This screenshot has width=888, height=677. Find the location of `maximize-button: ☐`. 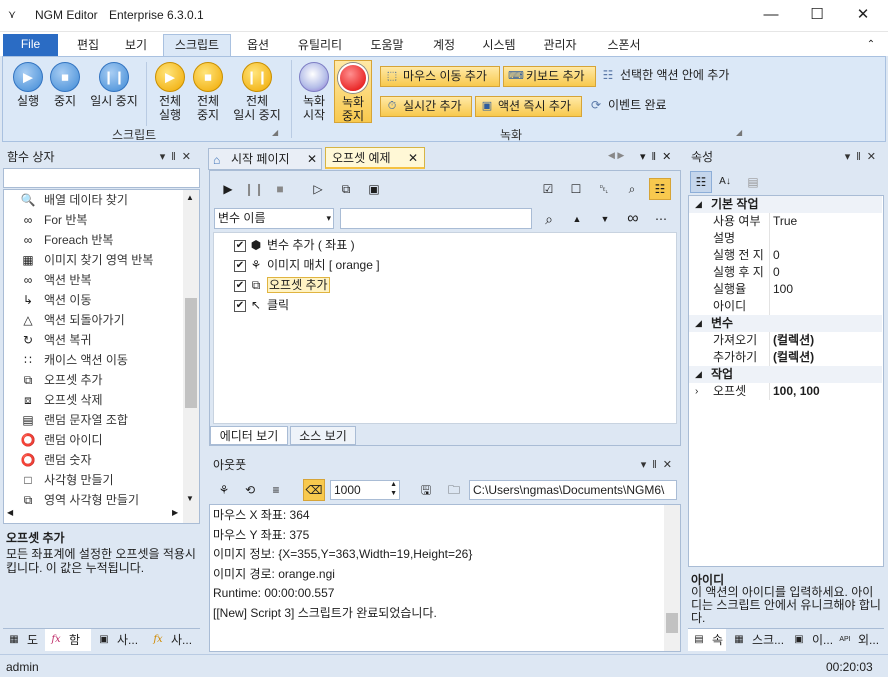

maximize-button: ☐ is located at coordinates (817, 16).